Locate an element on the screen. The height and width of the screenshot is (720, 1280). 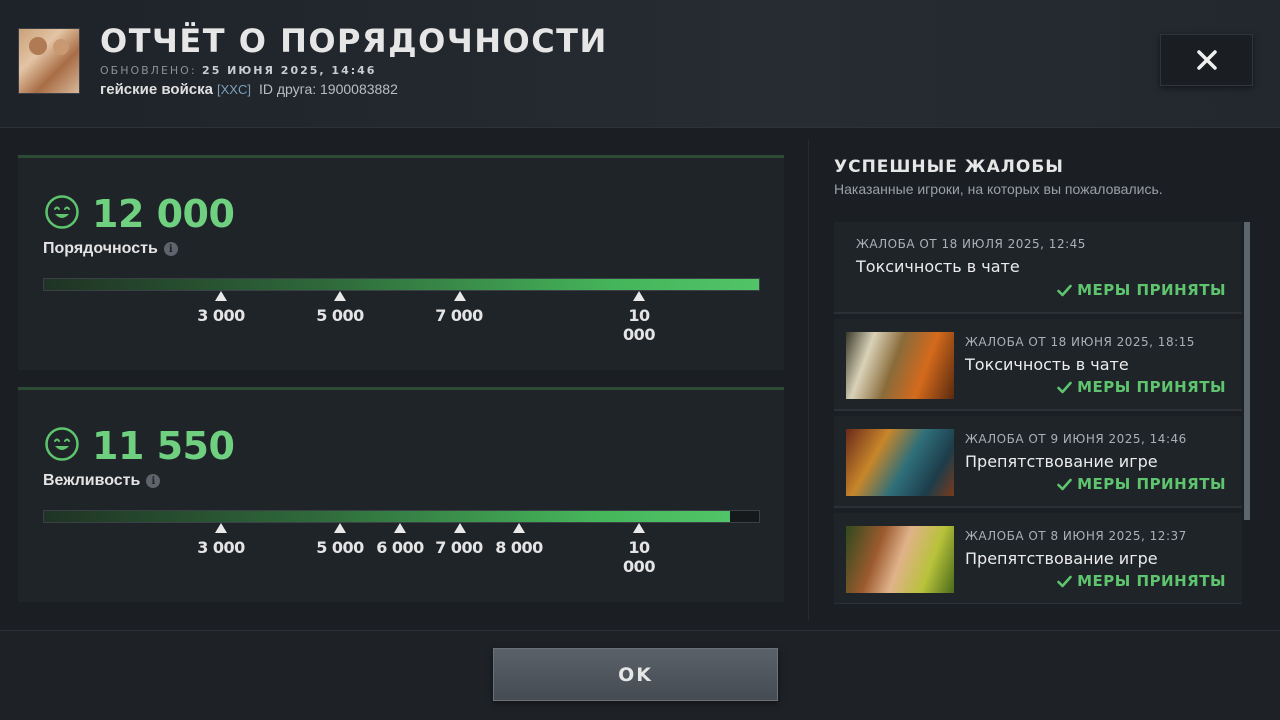
report-date: ЖАЛОБА ОТ 18 ИЮЛЯ 2025, 12:45 is located at coordinates (971, 244).